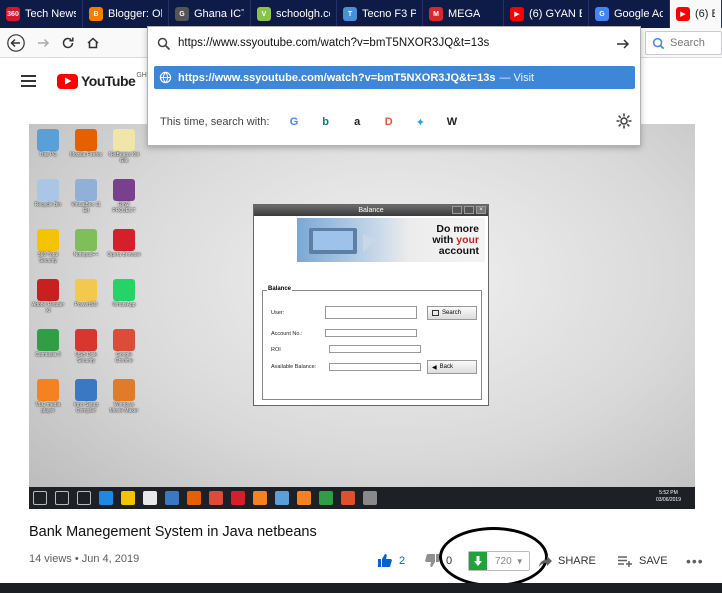  I want to click on tab-favicon-icon: G, so click(182, 14).